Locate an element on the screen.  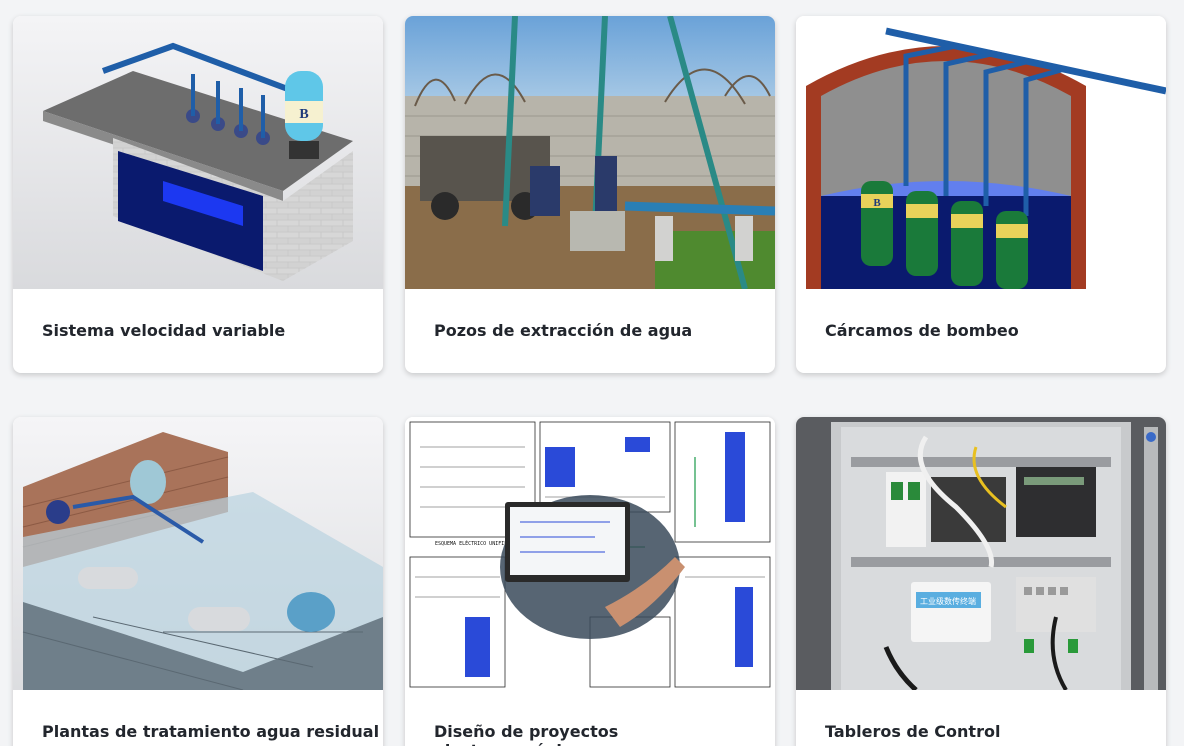
service-card-control-panels: 工业级数传终端 Tableros de Control is located at coordinates (981, 581).